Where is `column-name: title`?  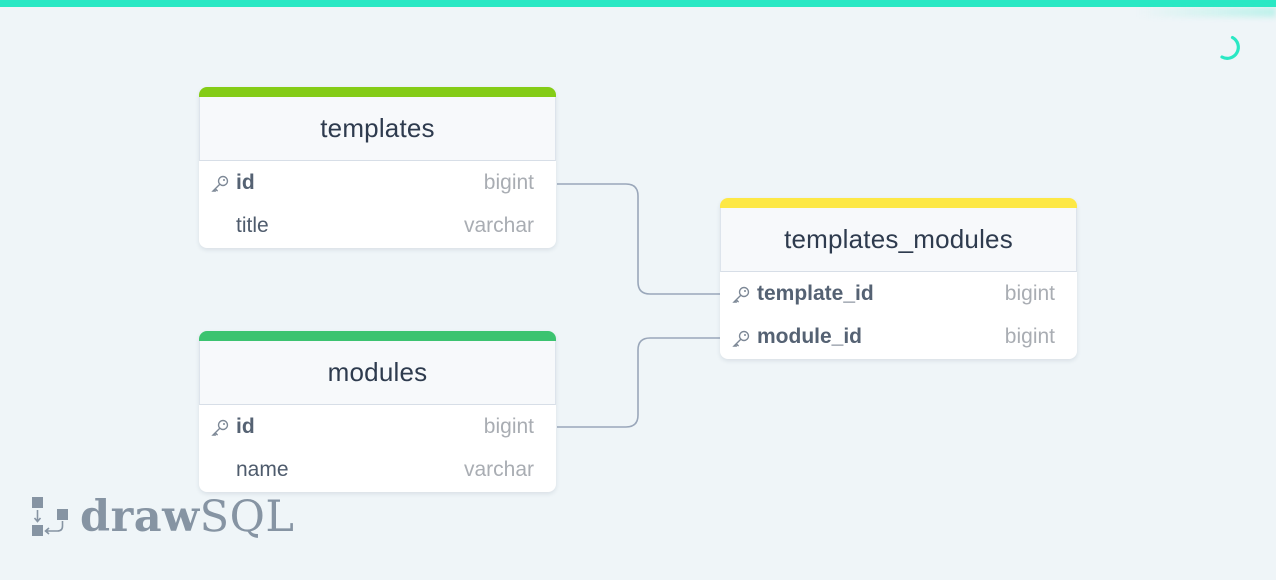
column-name: title is located at coordinates (252, 226).